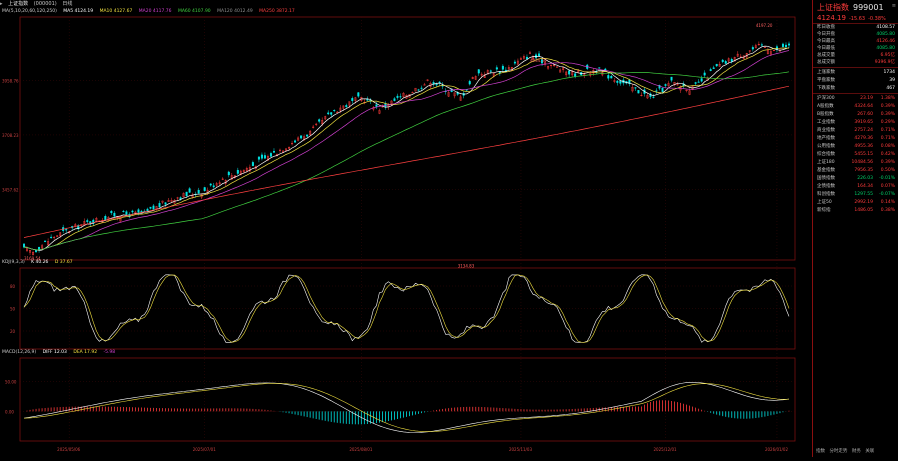  Describe the element at coordinates (45, 4) in the screenshot. I see `toolbar-code: (000001)` at that location.